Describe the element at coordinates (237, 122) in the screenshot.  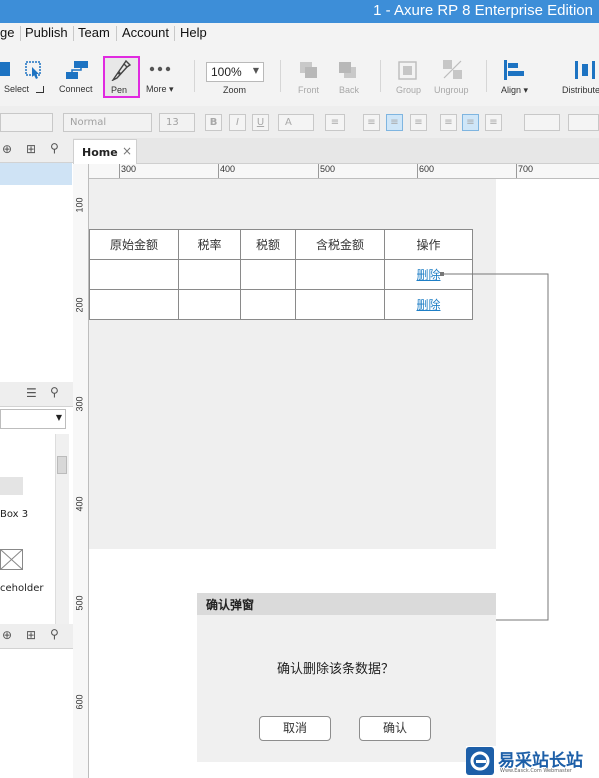
I see `italic-button: I` at that location.